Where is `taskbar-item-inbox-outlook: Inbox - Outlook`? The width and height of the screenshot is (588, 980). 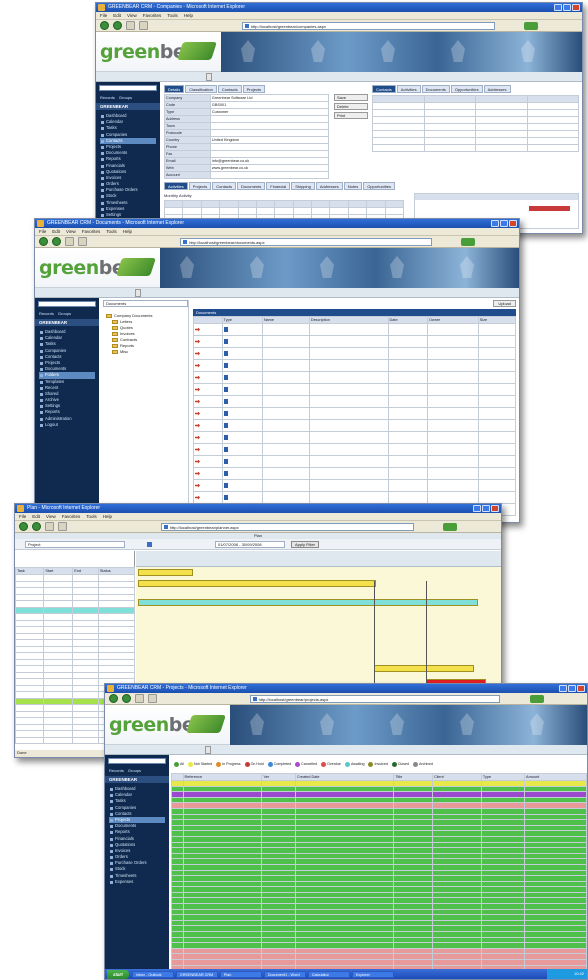 taskbar-item-inbox-outlook: Inbox - Outlook is located at coordinates (152, 974).